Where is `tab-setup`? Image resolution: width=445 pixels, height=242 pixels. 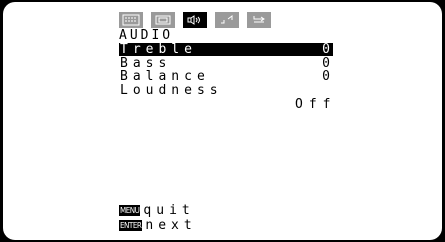
tab-setup is located at coordinates (227, 20).